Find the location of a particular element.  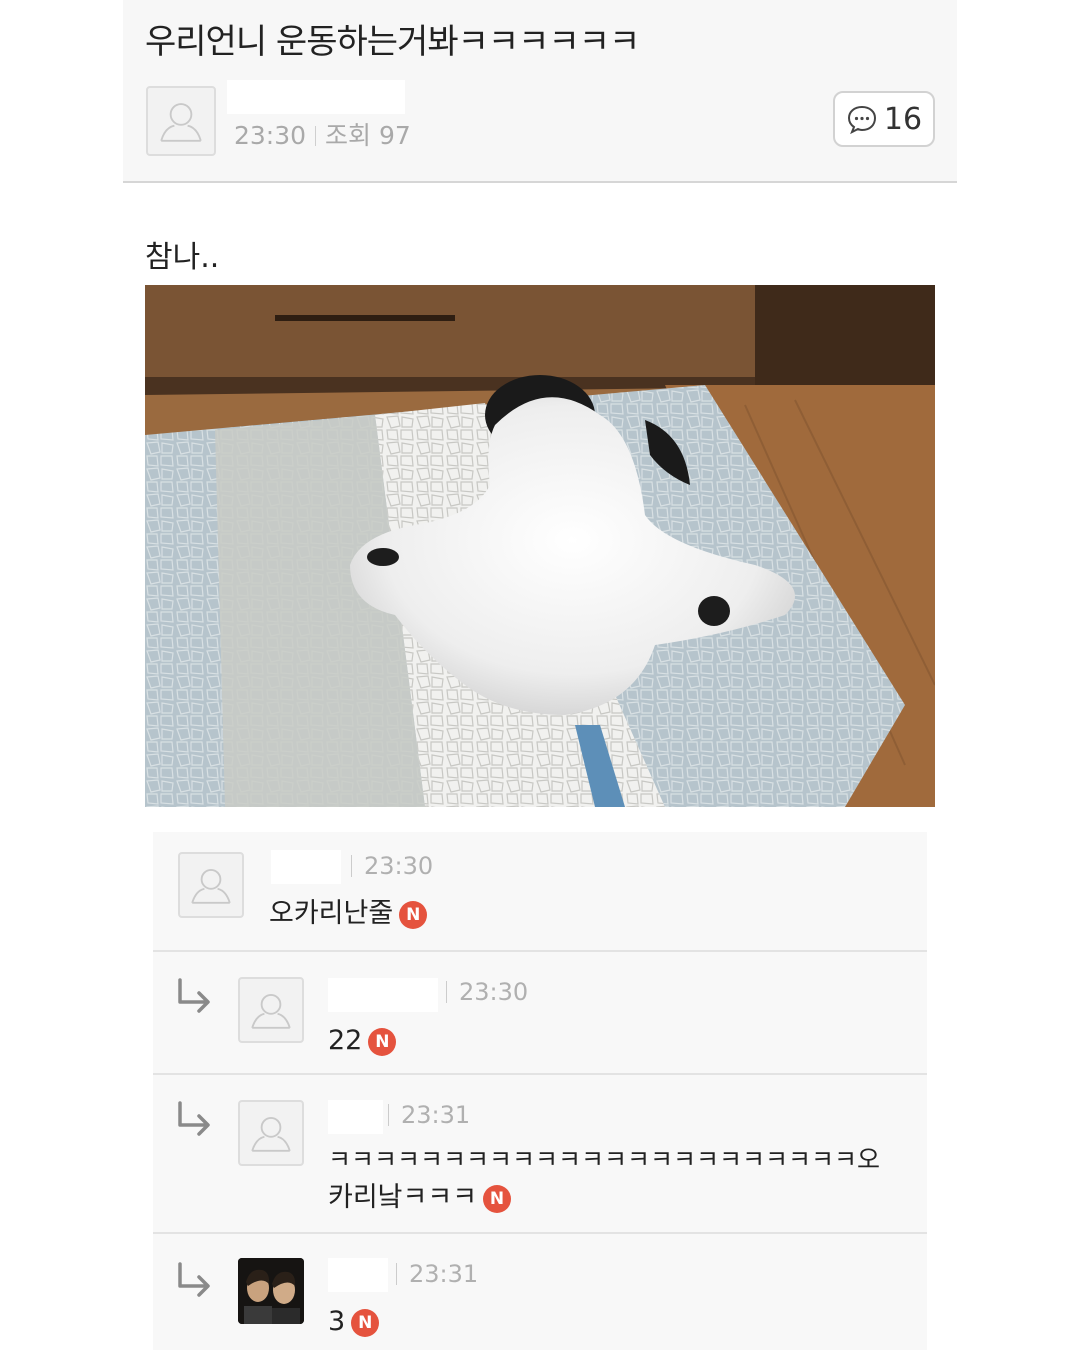

reply-item: 23:31 ㅋㅋㅋㅋㅋㅋㅋㅋㅋㅋㅋㅋㅋㅋㅋㅋㅋㅋㅋㅋㅋㅋㅋ오 카리낰ㅋㅋㅋ N is located at coordinates (540, 1154).